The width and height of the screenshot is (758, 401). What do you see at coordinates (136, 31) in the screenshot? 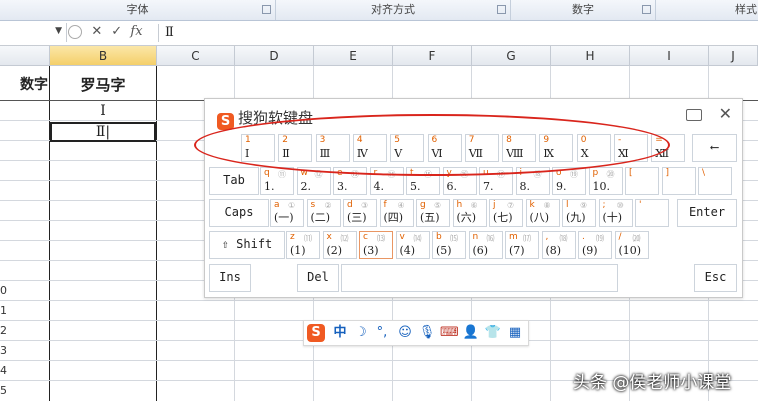
I see `fx-icon: fx` at bounding box center [136, 31].